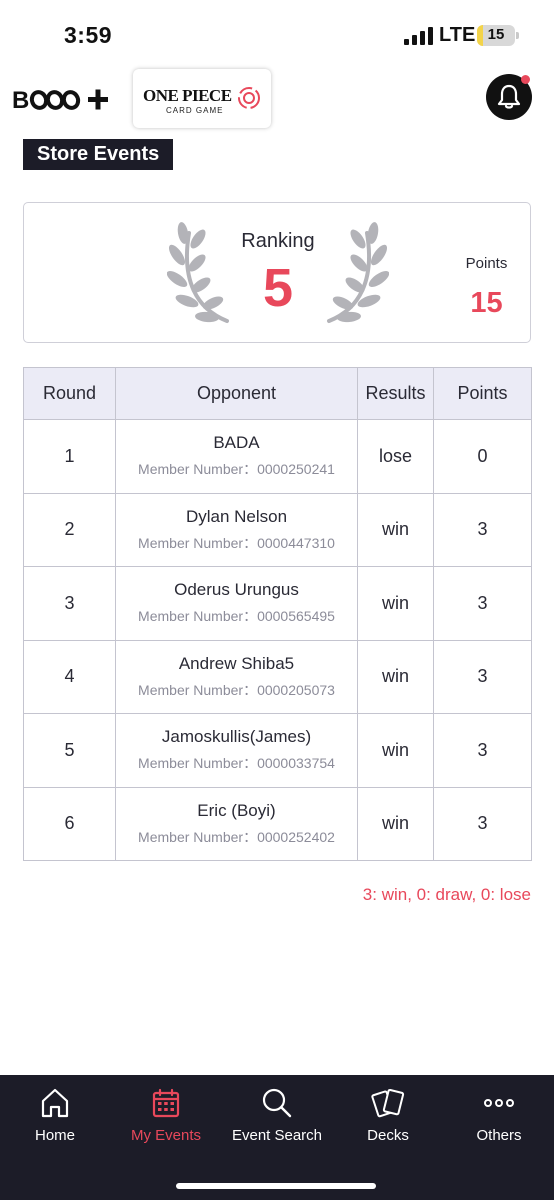 The width and height of the screenshot is (554, 1200). Describe the element at coordinates (482, 393) in the screenshot. I see `header-points: Points` at that location.